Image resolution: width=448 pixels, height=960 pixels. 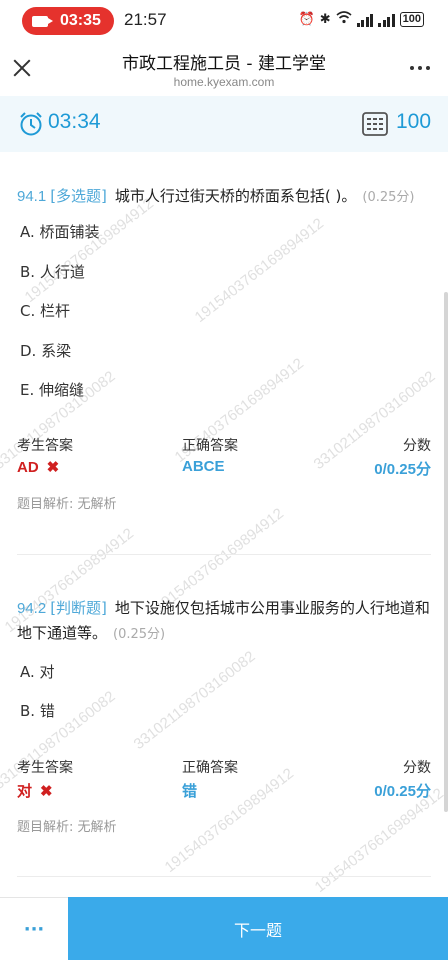 I want to click on page-title: 市政工程施工员 - 建工学堂, so click(x=224, y=64).